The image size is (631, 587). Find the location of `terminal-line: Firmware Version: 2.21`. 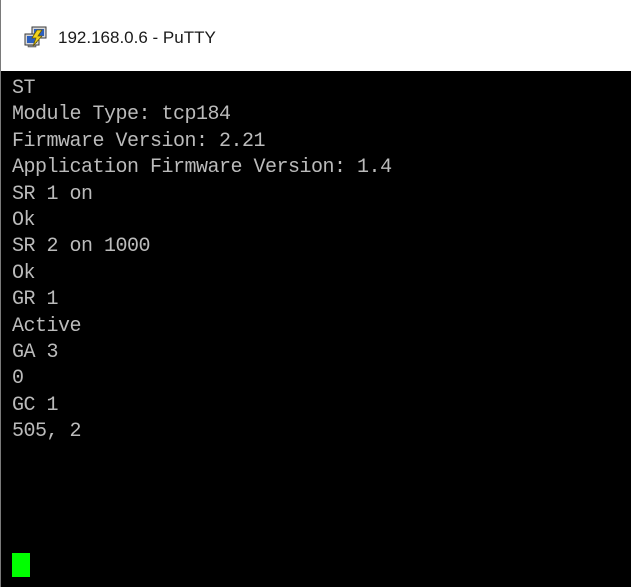

terminal-line: Firmware Version: 2.21 is located at coordinates (139, 141).